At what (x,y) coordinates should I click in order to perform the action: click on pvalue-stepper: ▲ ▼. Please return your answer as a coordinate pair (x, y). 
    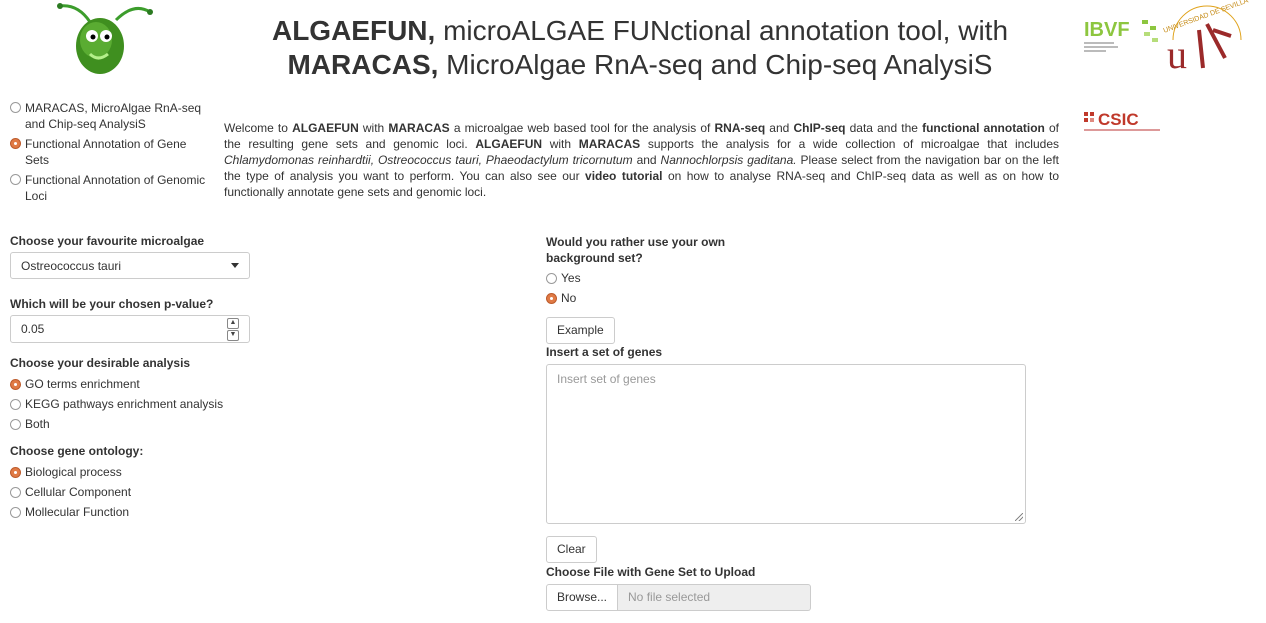
    Looking at the image, I should click on (233, 329).